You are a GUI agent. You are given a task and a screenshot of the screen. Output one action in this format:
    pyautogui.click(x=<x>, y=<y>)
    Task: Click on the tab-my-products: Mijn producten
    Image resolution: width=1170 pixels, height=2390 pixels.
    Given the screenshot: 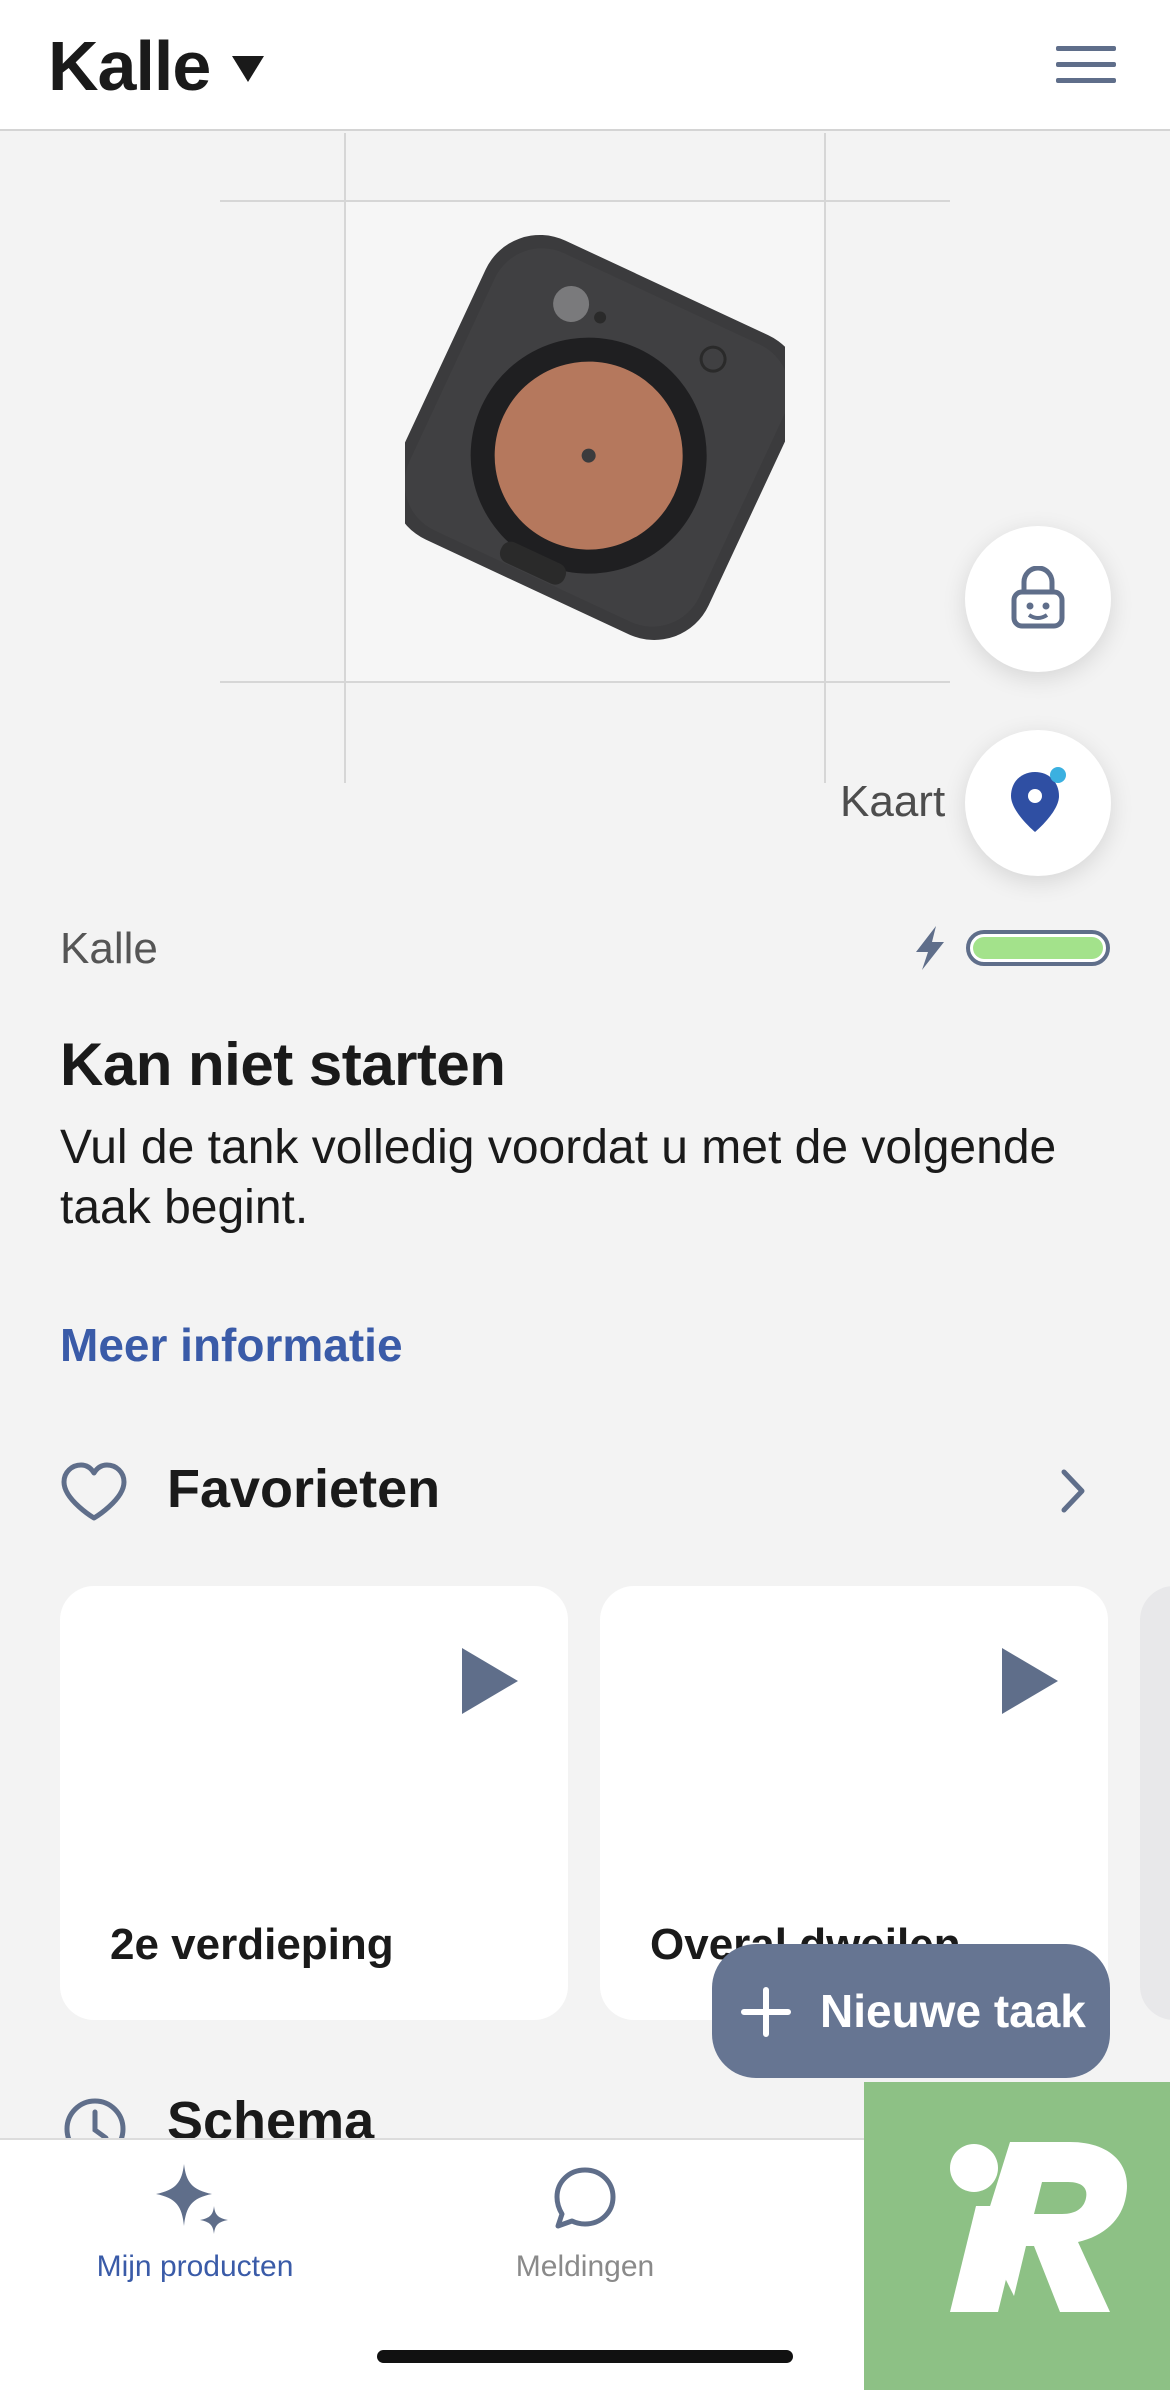 What is the action you would take?
    pyautogui.click(x=195, y=2220)
    